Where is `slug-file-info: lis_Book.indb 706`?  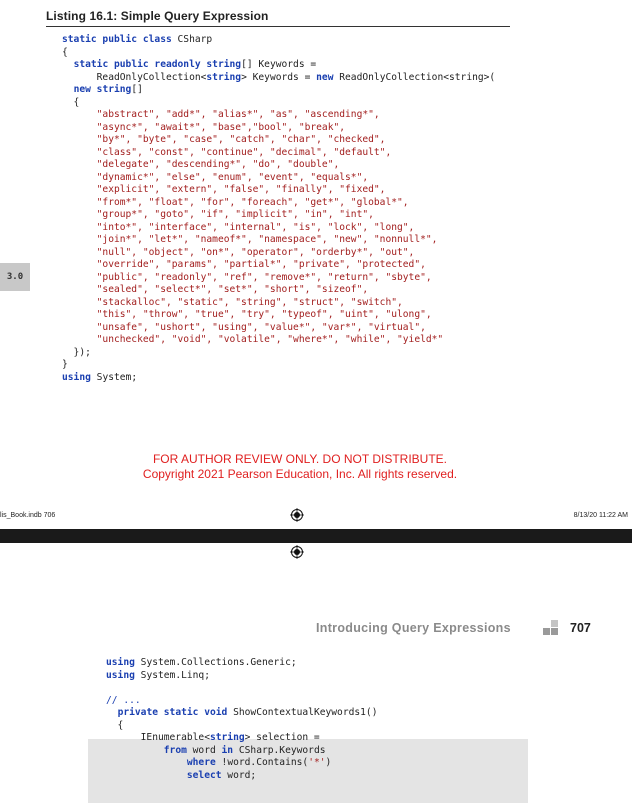 slug-file-info: lis_Book.indb 706 is located at coordinates (28, 515).